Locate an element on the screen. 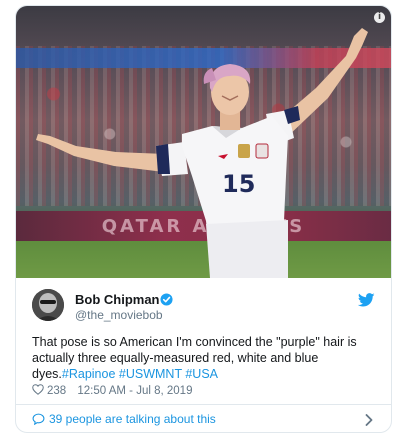 The height and width of the screenshot is (443, 410). author-name: Bob Chipman is located at coordinates (117, 299).